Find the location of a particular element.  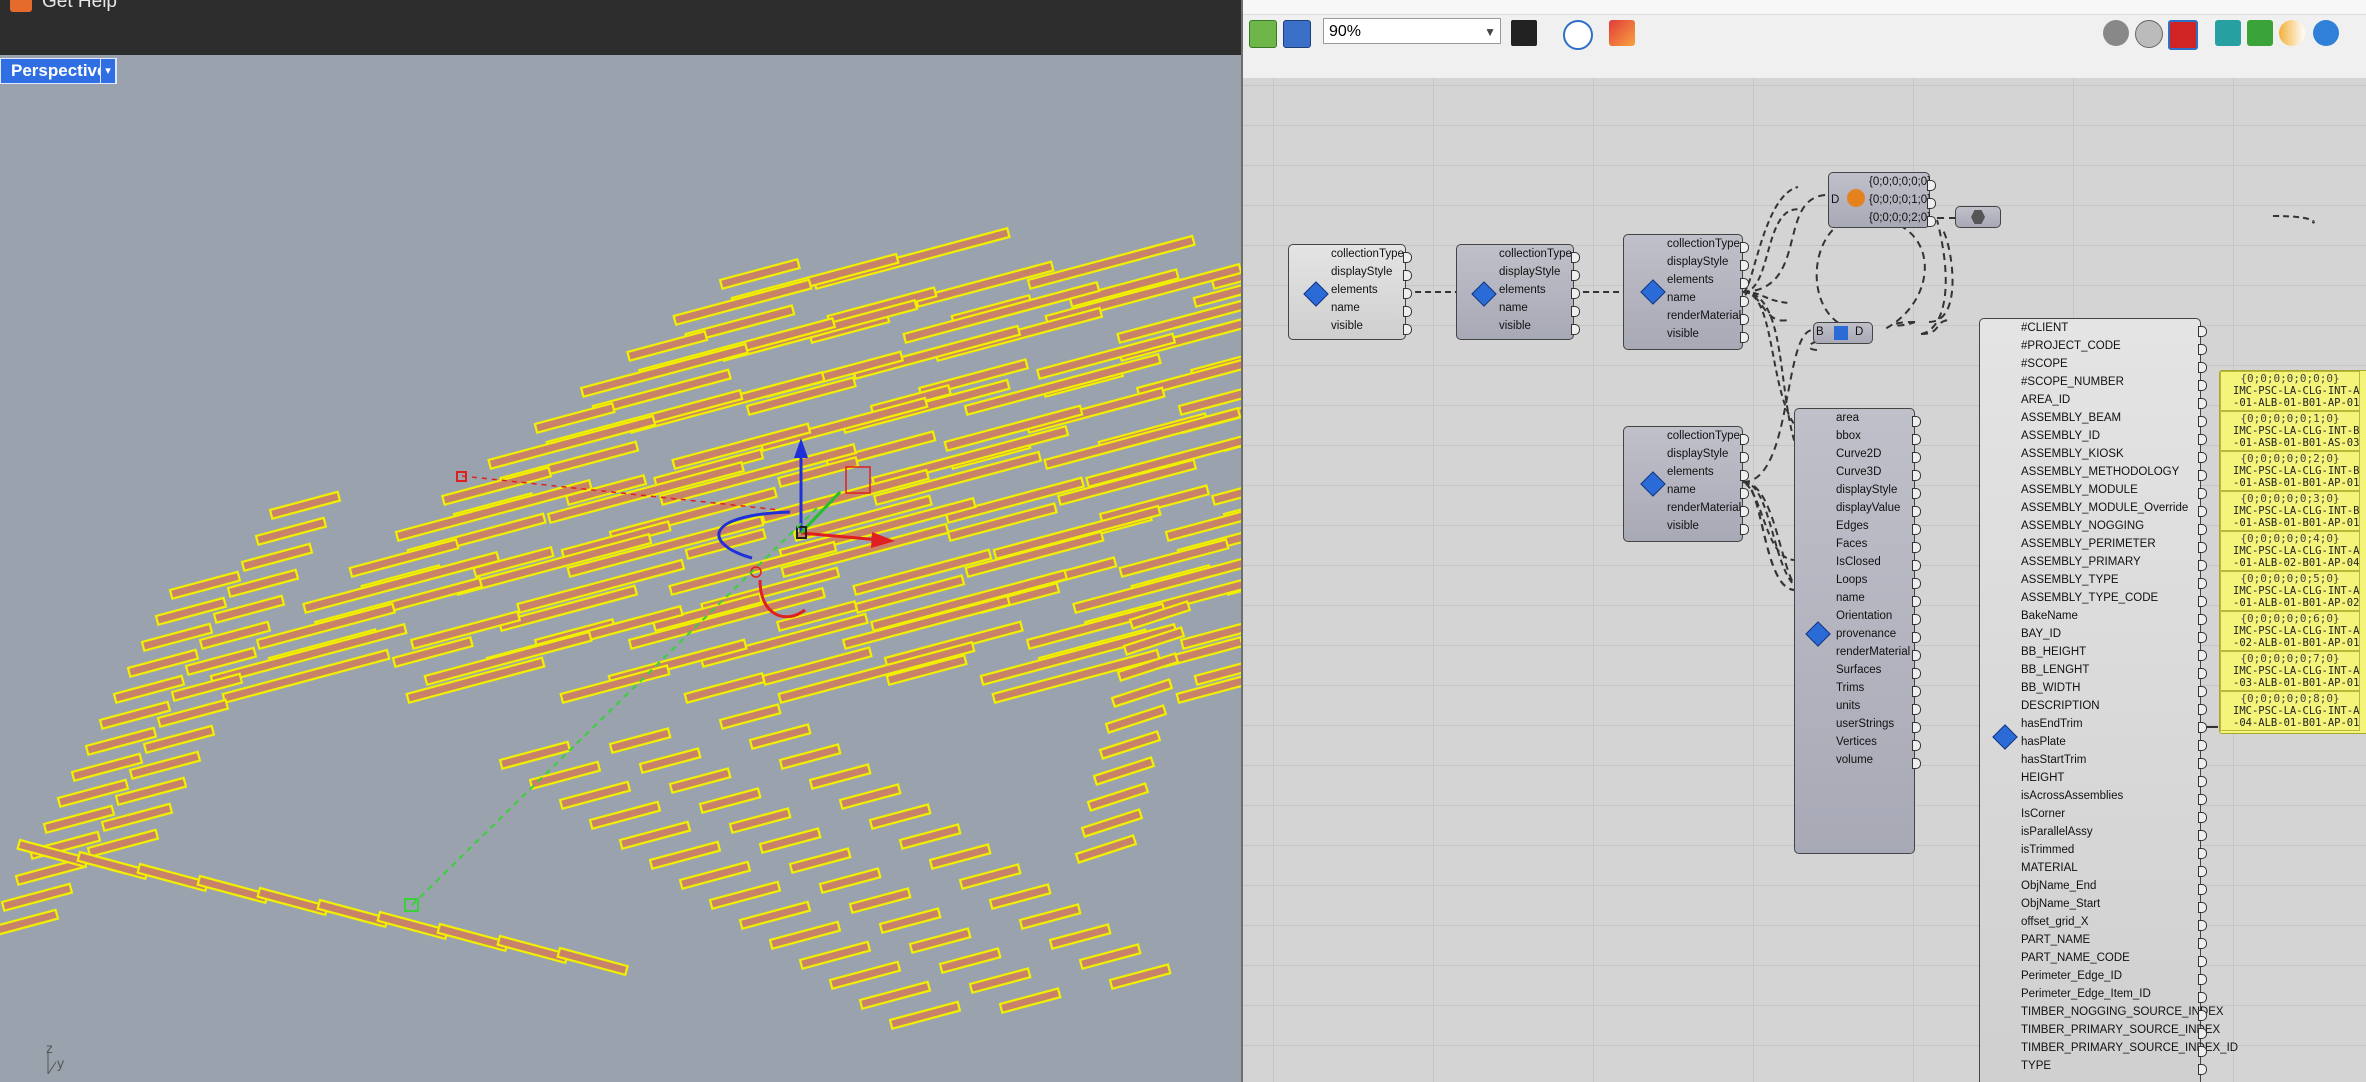

bake-hidden-icon is located at coordinates (2260, 33).